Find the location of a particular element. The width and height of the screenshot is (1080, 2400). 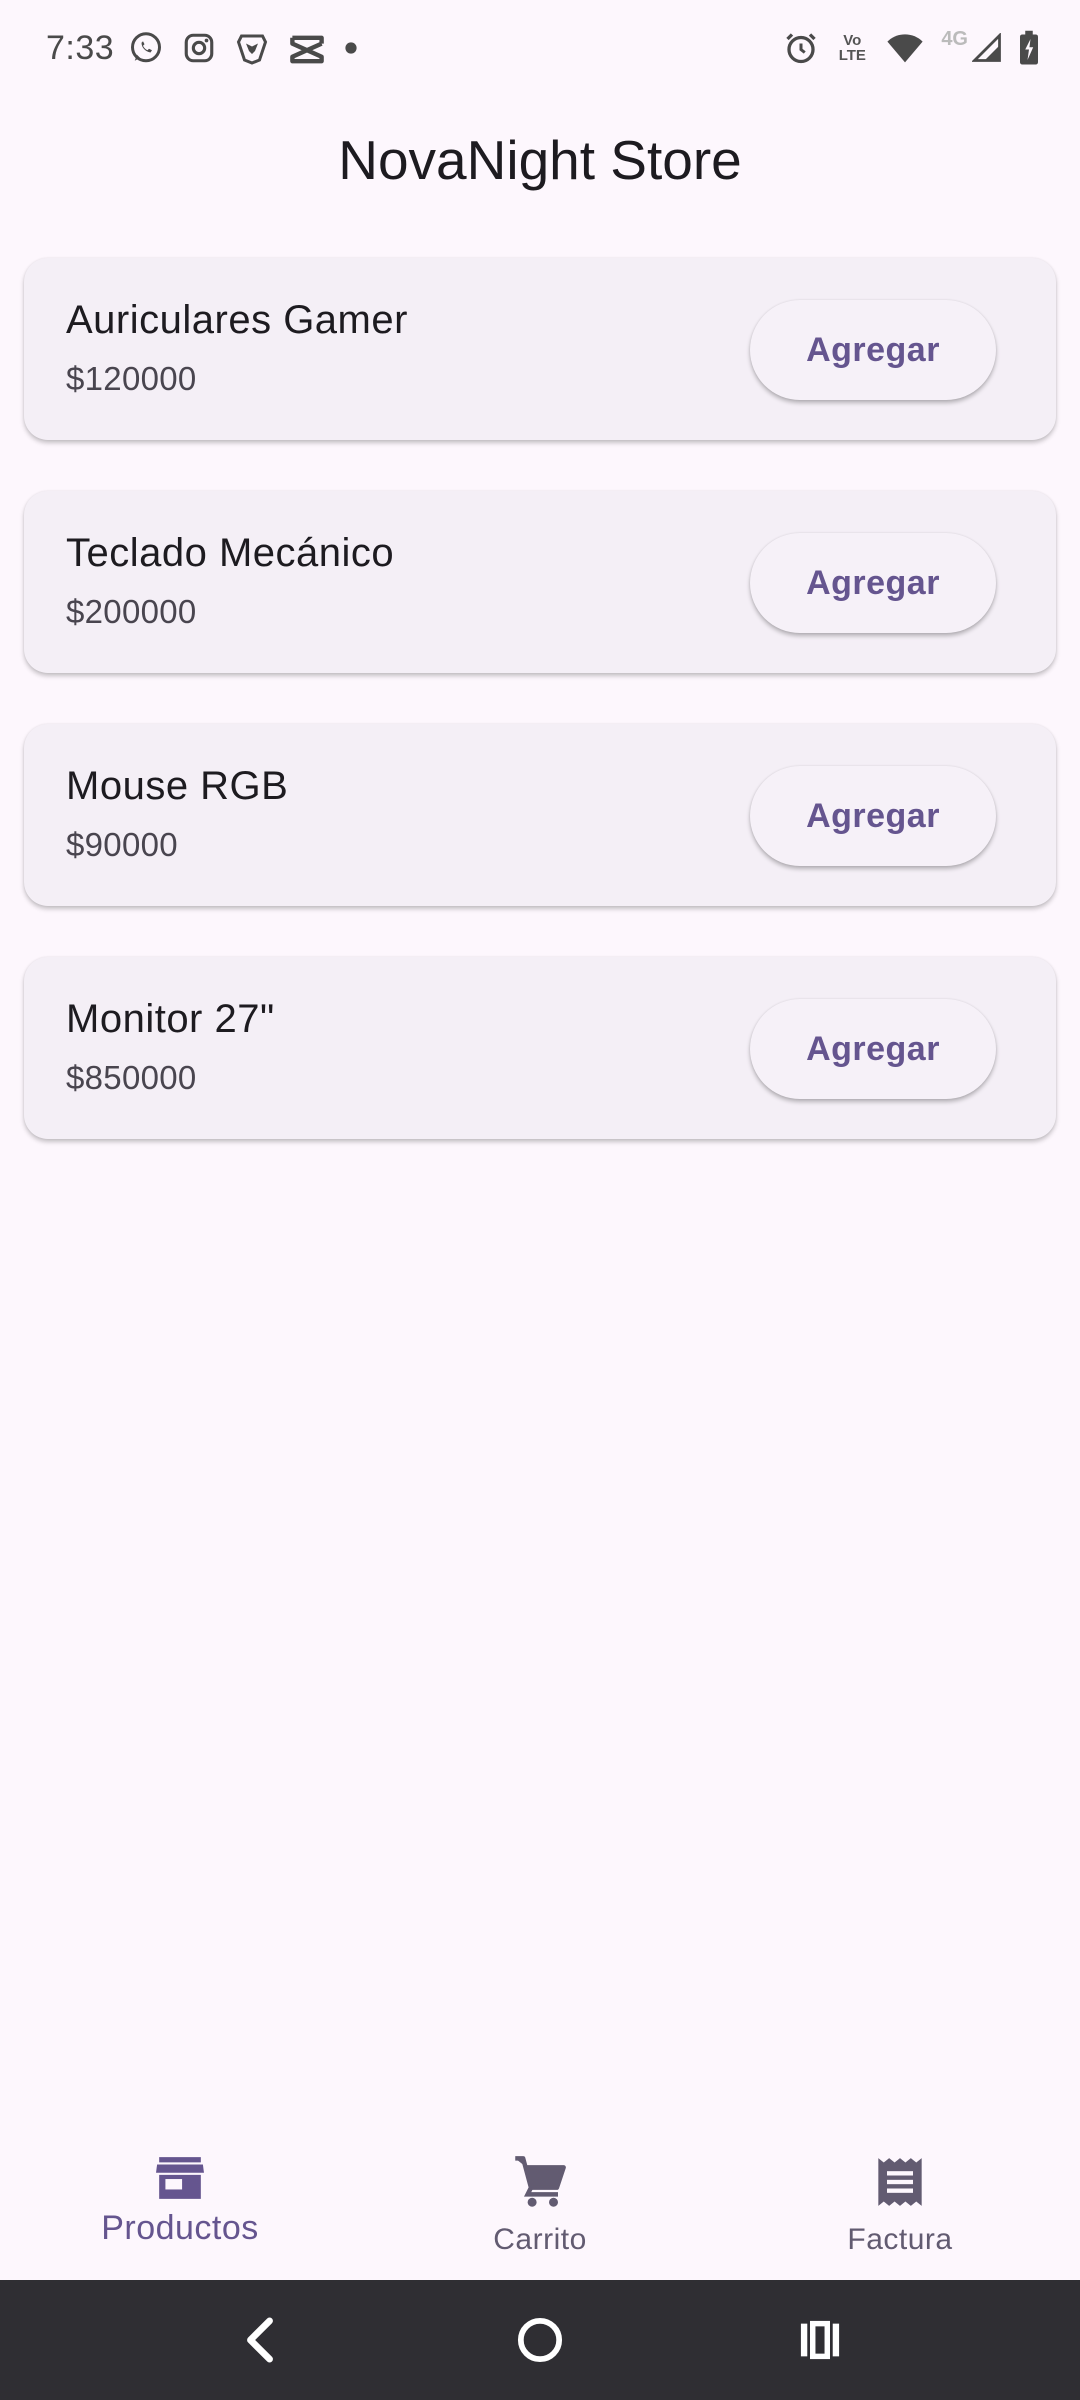

bottom-navigation: Productos Carrito Factura is located at coordinates (540, 2205).